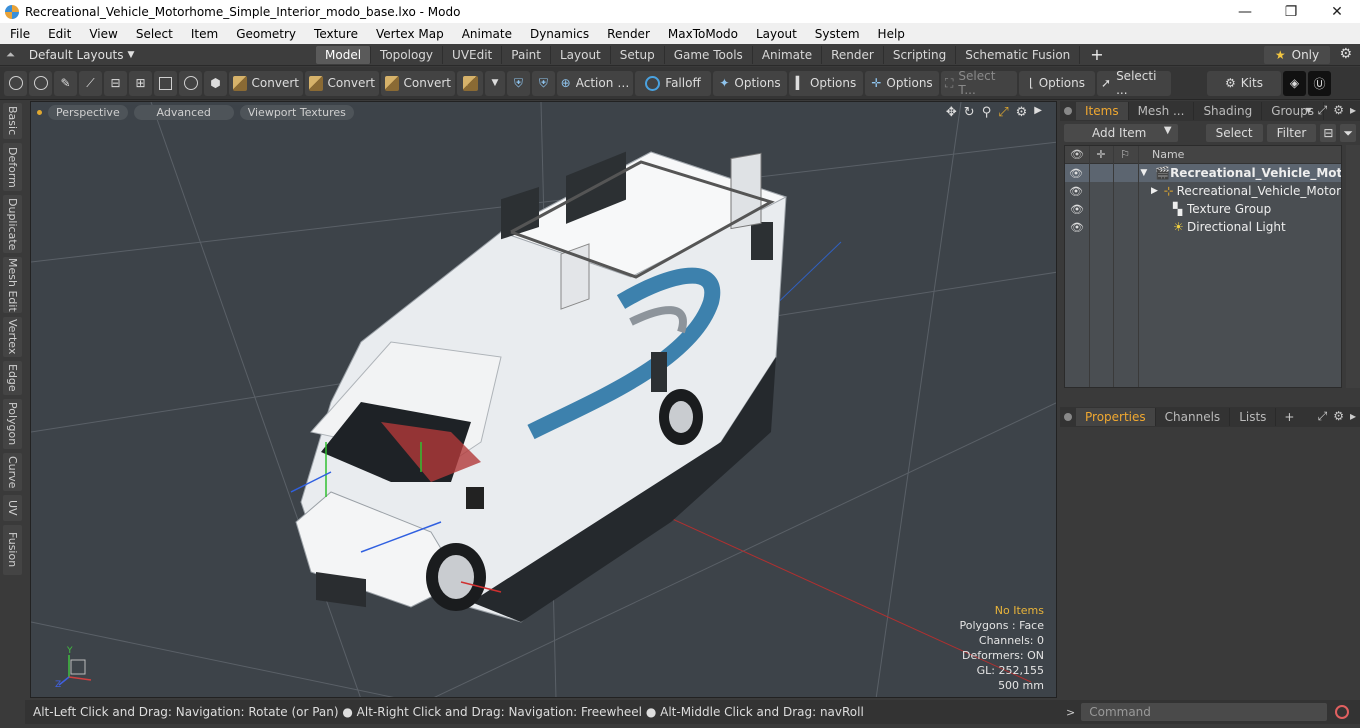  I want to click on play-arrow-icon: ▶, so click(1038, 112).